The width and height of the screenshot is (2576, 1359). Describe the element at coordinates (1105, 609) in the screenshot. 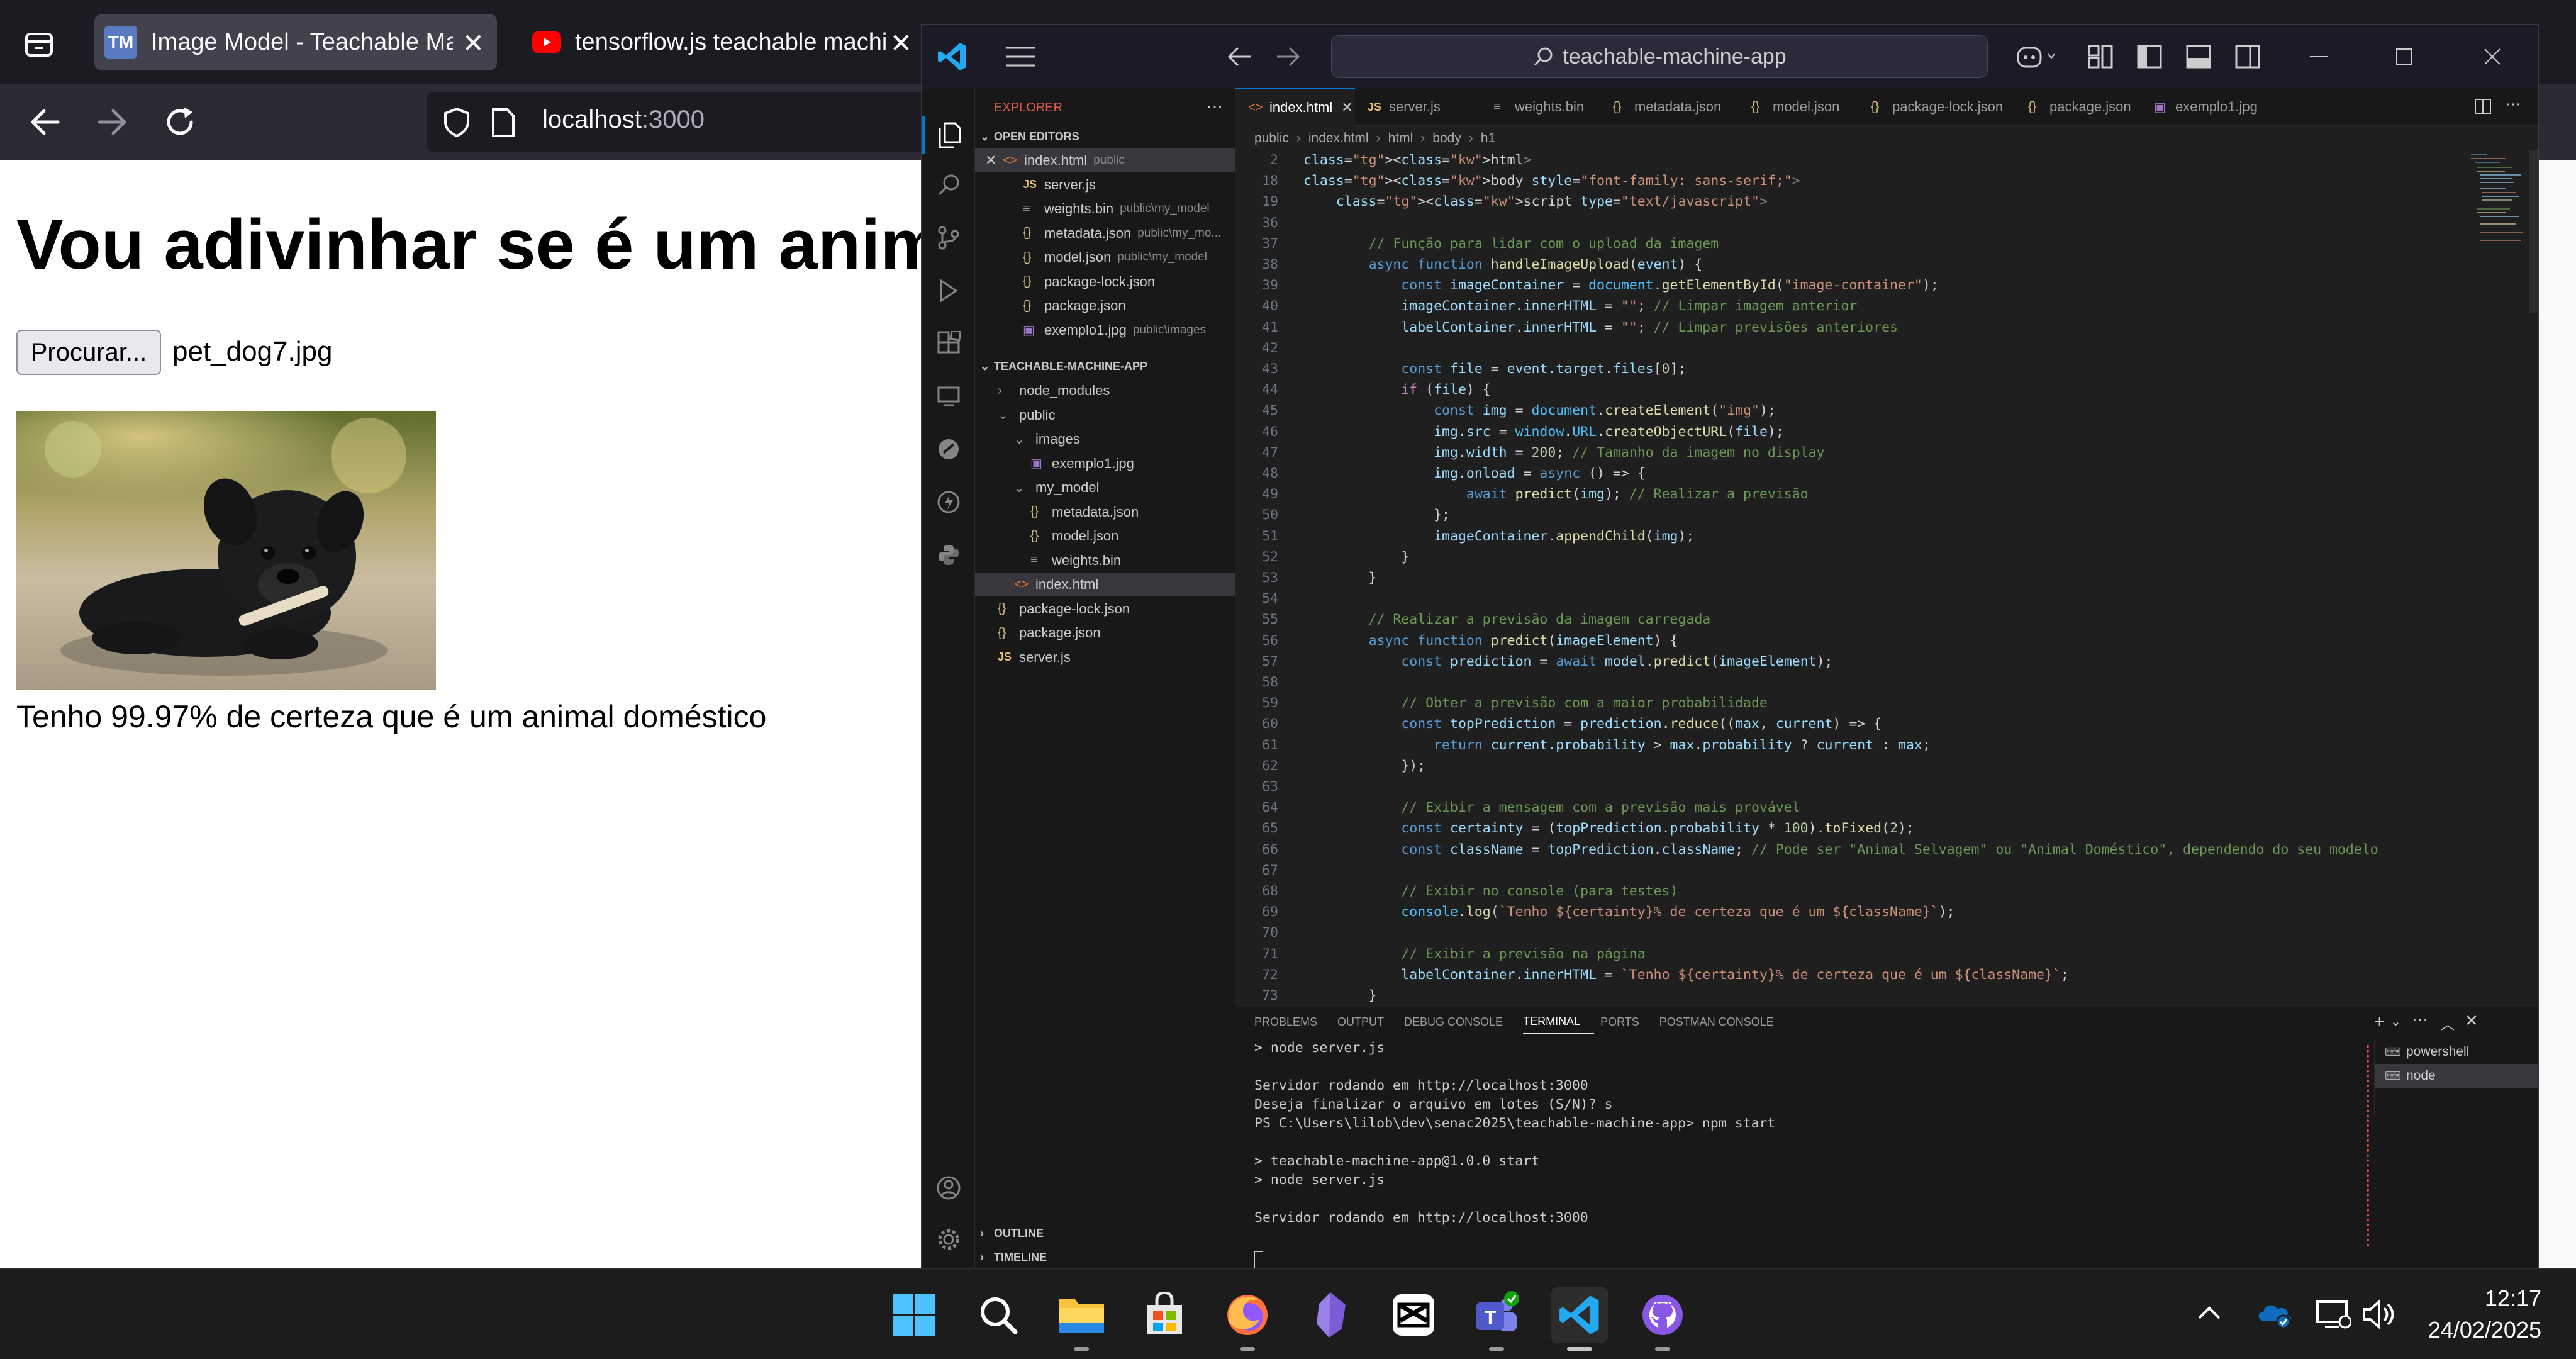

I see `explorer-tree-item: {} package-lock.json` at that location.